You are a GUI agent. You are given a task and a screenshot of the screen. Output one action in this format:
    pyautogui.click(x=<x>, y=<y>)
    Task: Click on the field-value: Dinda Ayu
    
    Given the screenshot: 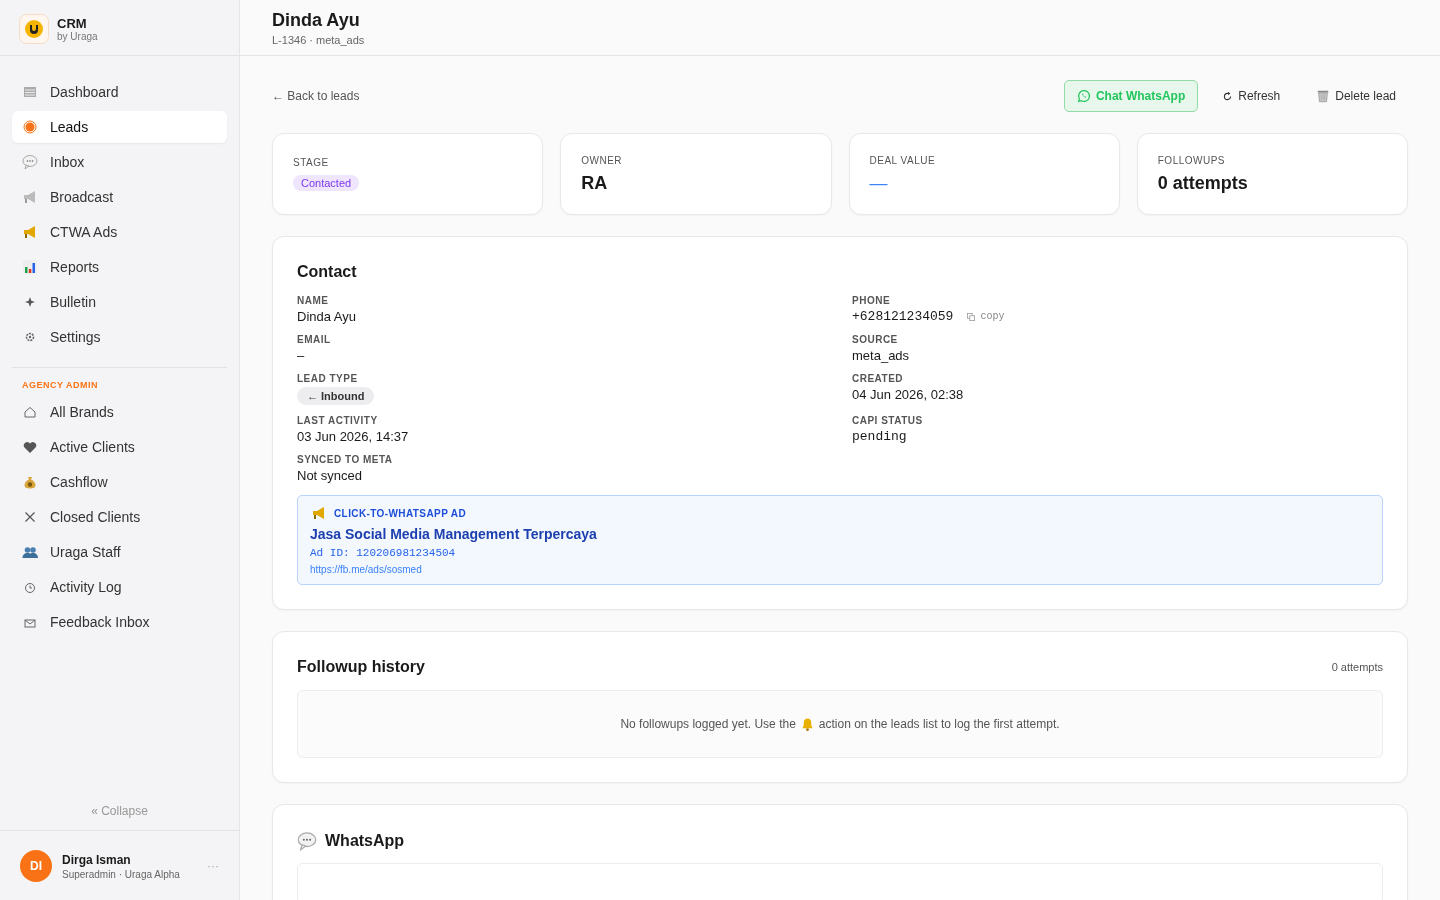 What is the action you would take?
    pyautogui.click(x=327, y=316)
    